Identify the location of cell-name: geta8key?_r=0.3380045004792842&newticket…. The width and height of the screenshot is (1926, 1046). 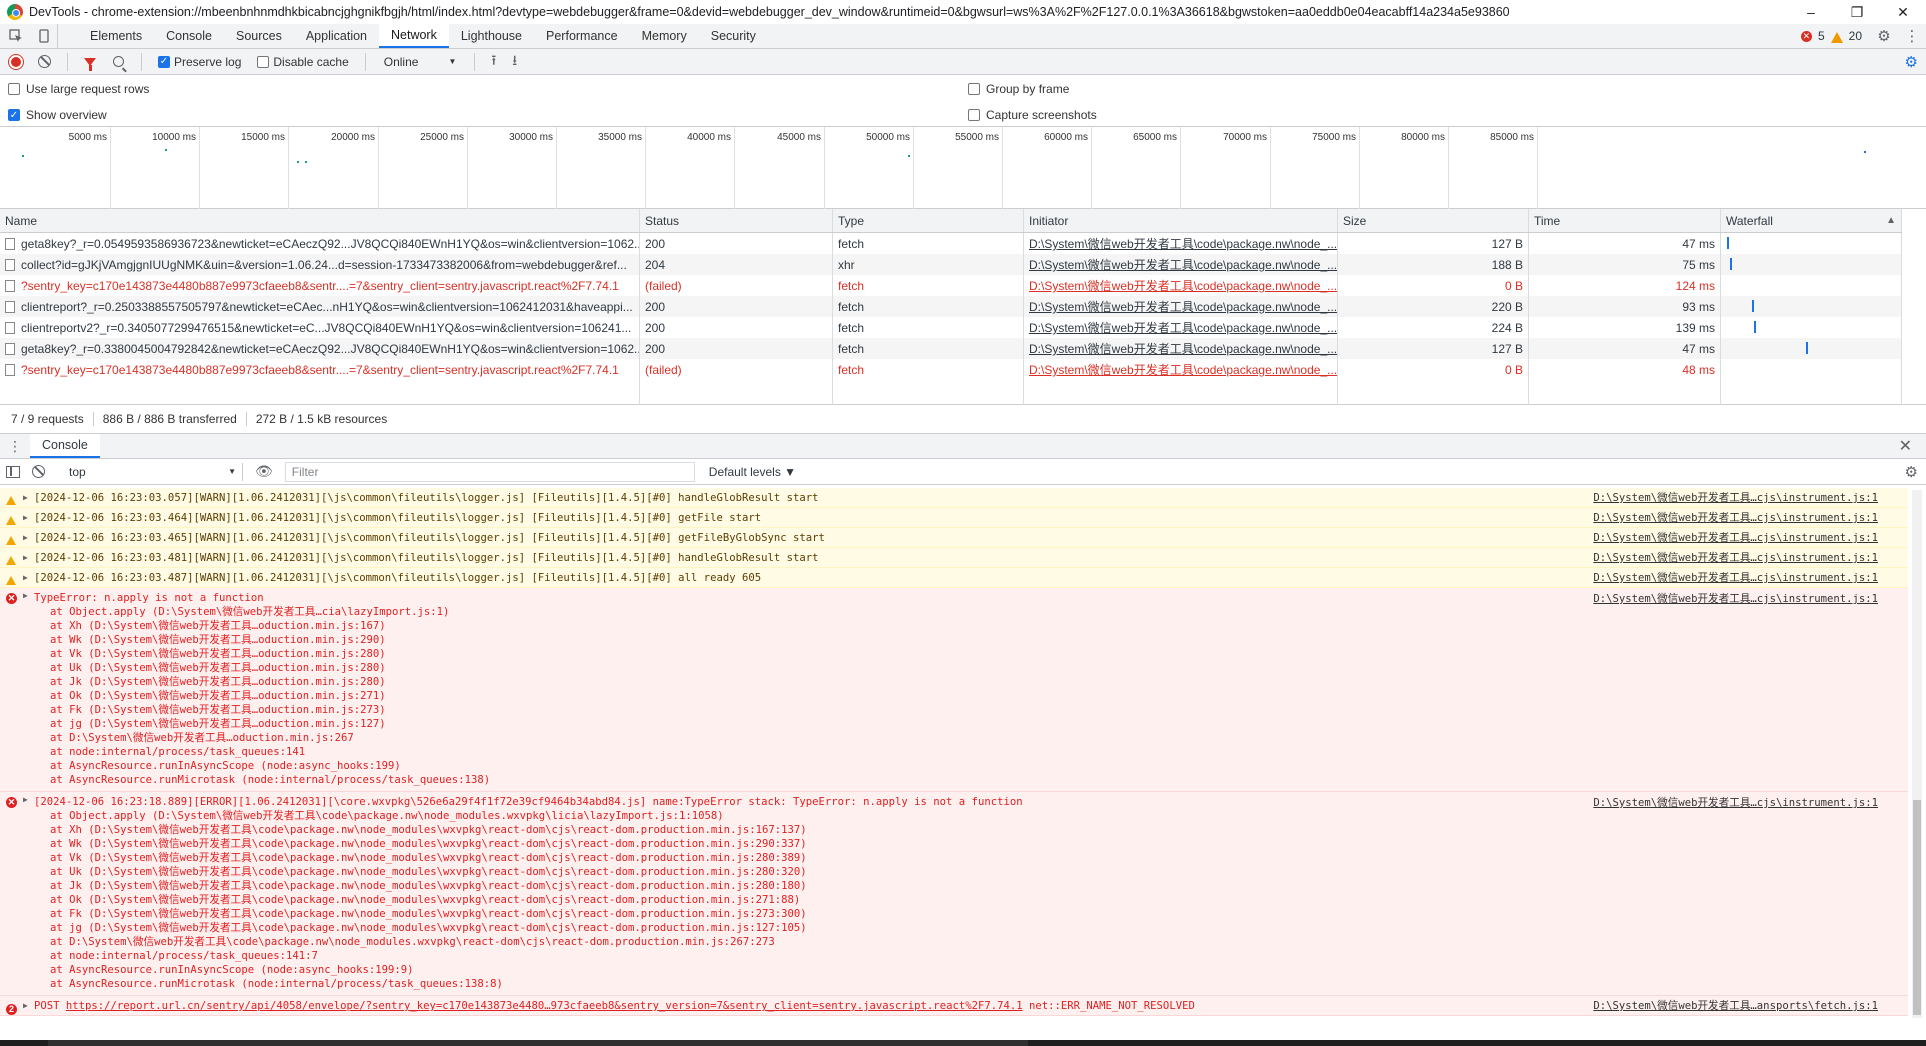
(320, 348).